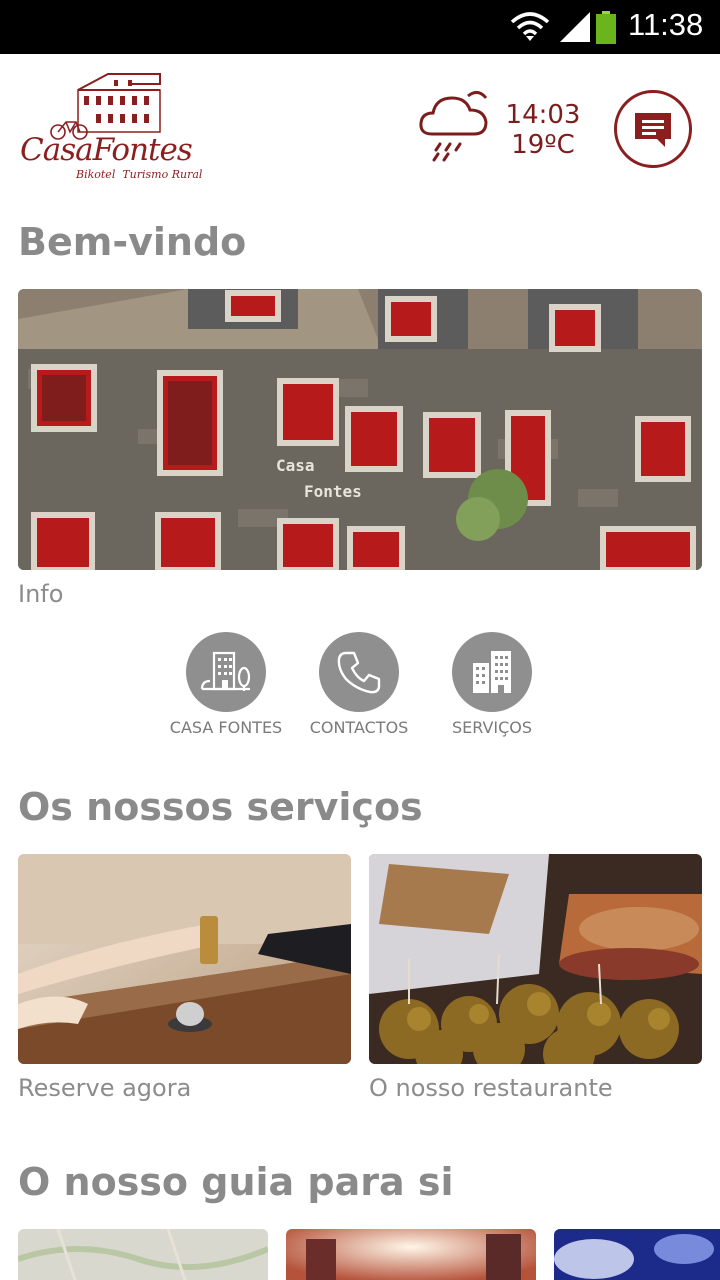 The width and height of the screenshot is (720, 1280). I want to click on phone-icon, so click(359, 672).